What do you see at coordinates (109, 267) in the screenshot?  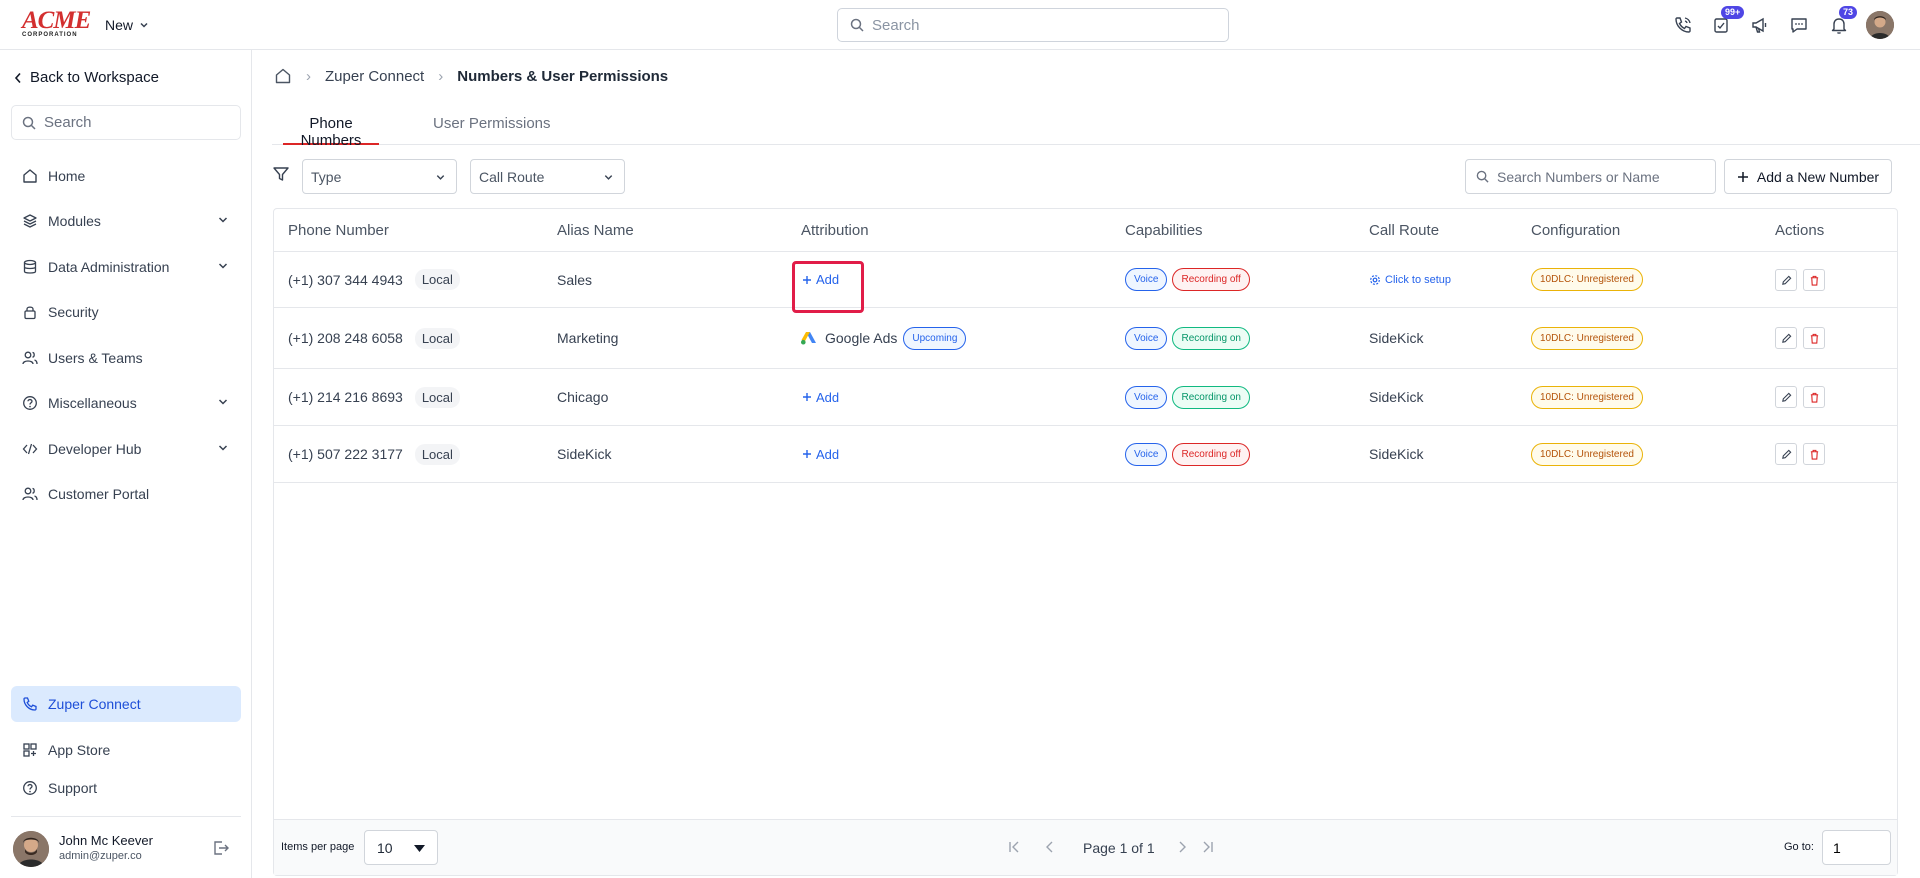 I see `sidebar-item-label: Data Administration` at bounding box center [109, 267].